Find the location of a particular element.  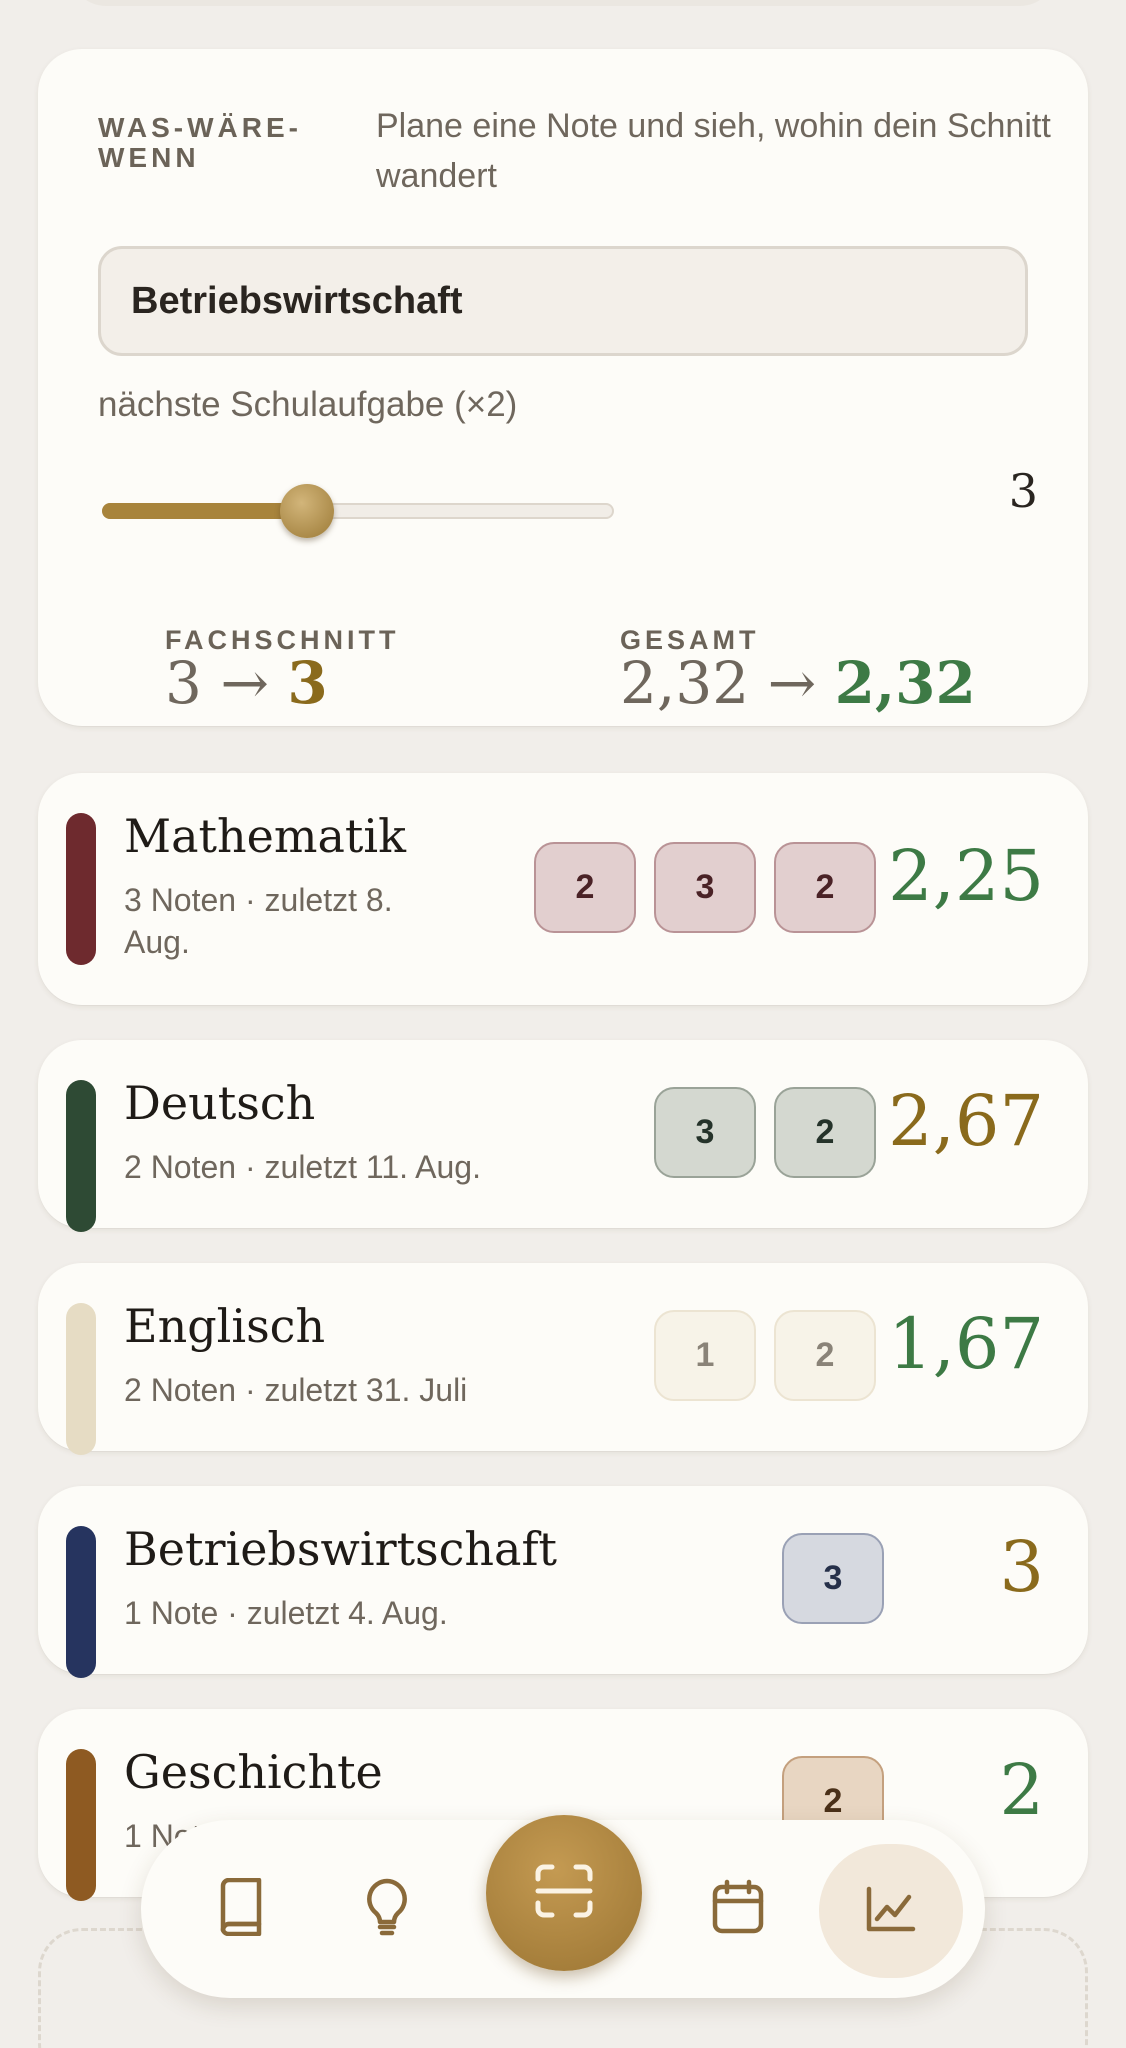

subject-meta: 1 Note · zuletzt 4. Aug. is located at coordinates (286, 1613).